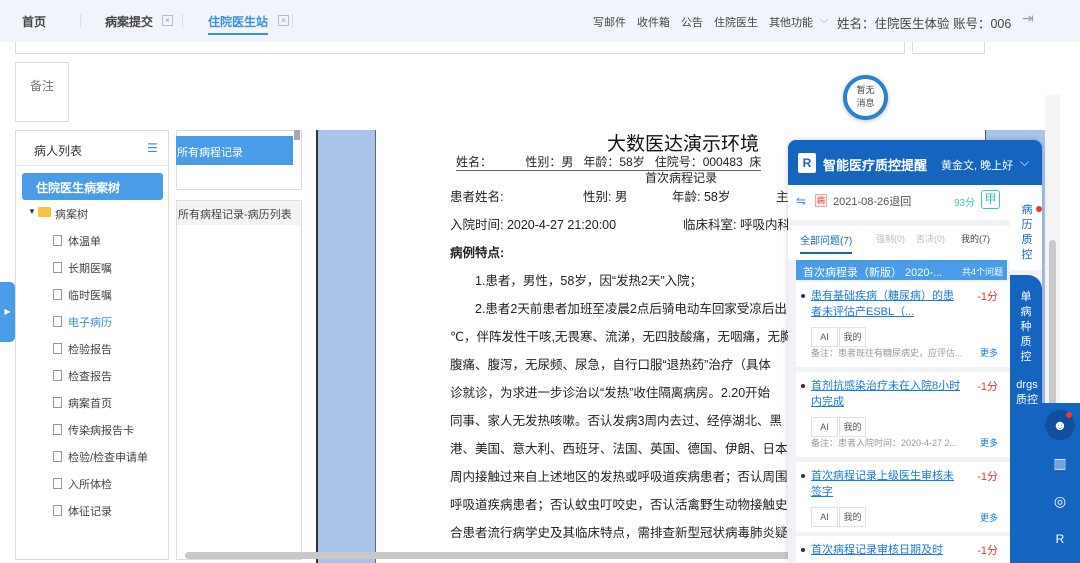  I want to click on nav-inbox: 收件箱, so click(653, 22).